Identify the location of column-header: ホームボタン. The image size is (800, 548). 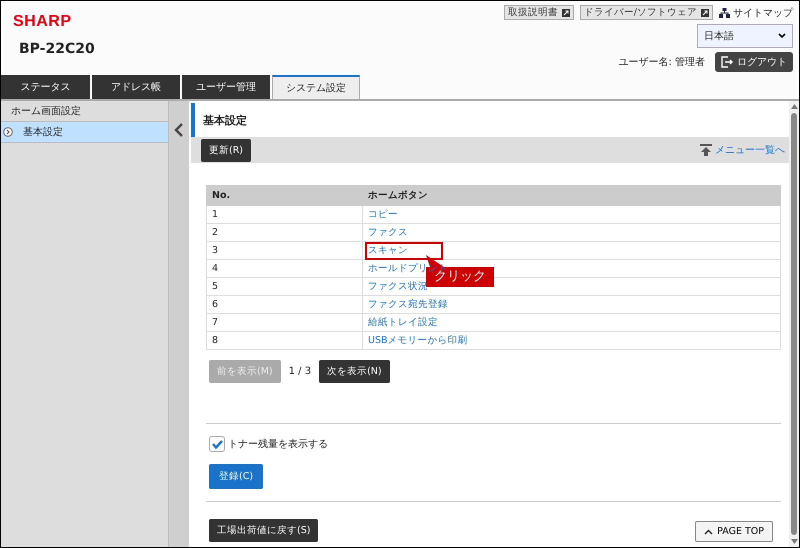
(571, 196).